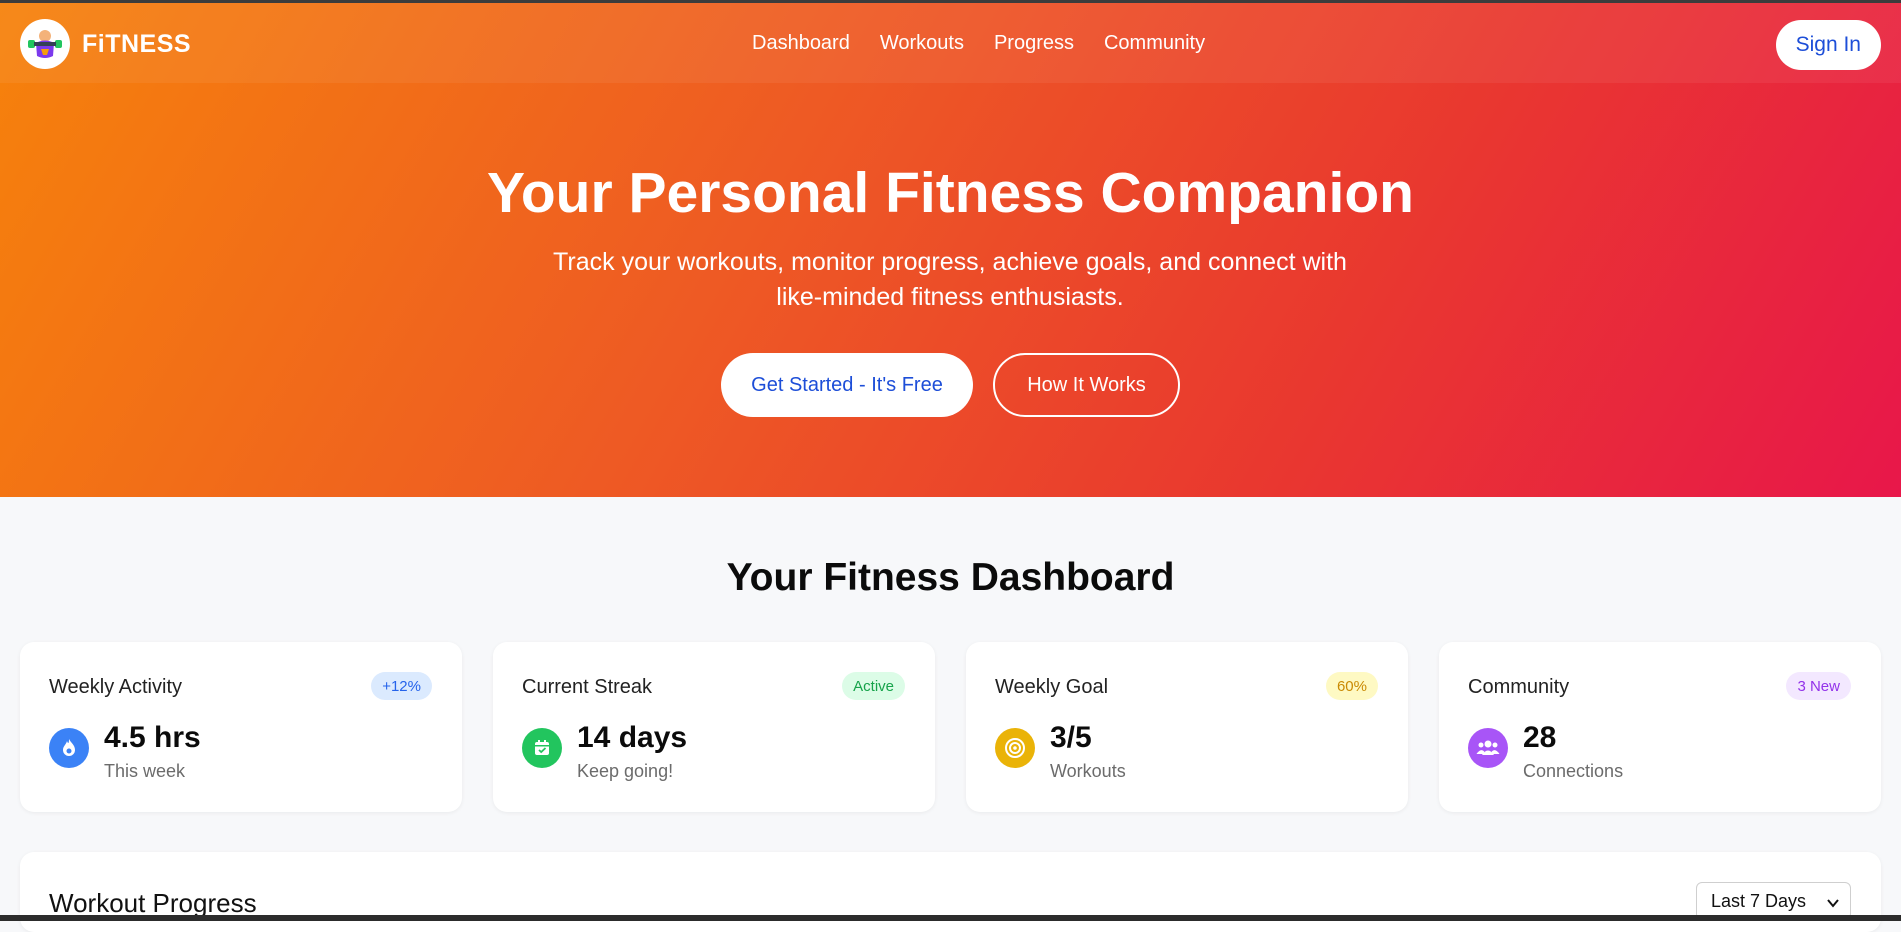 Image resolution: width=1901 pixels, height=932 pixels. What do you see at coordinates (922, 43) in the screenshot?
I see `nav-workouts: Workouts` at bounding box center [922, 43].